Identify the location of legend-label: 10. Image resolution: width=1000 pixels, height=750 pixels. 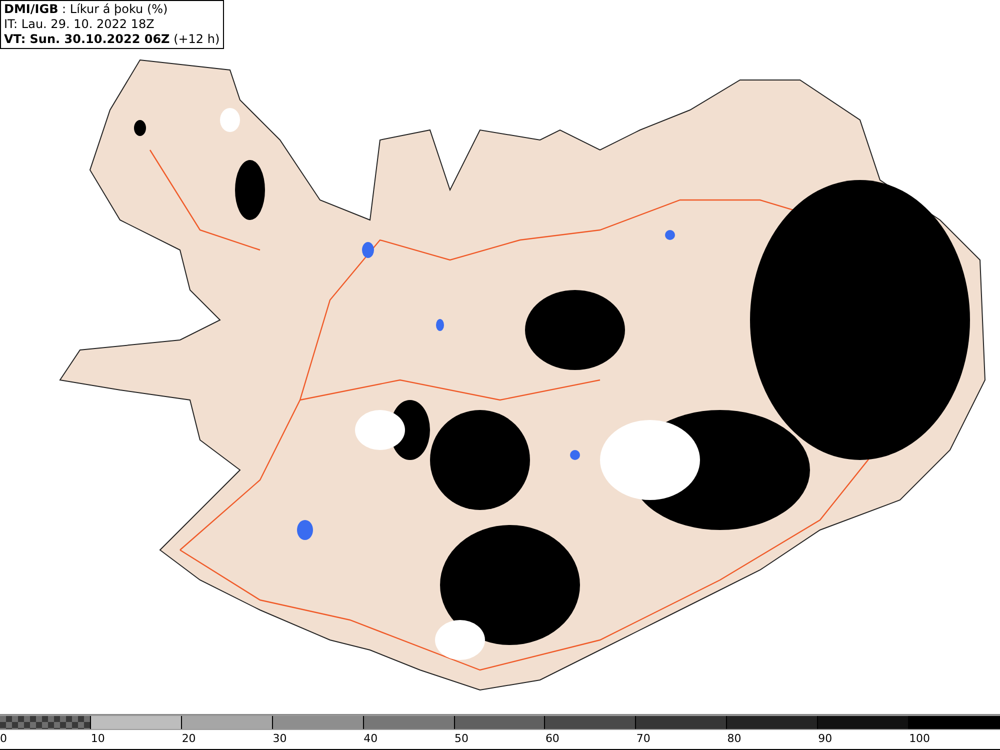
(97, 738).